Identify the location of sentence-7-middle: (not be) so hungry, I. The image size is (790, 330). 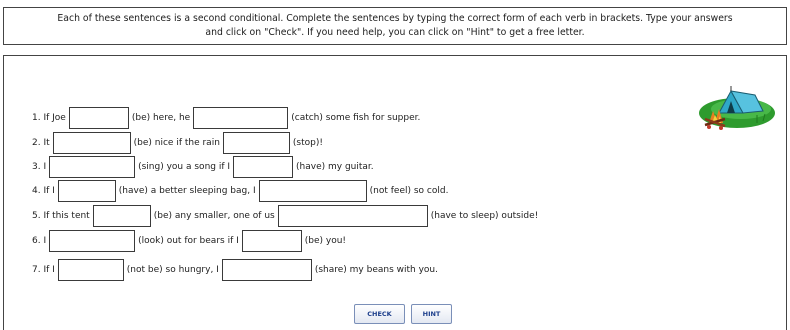
(172, 270).